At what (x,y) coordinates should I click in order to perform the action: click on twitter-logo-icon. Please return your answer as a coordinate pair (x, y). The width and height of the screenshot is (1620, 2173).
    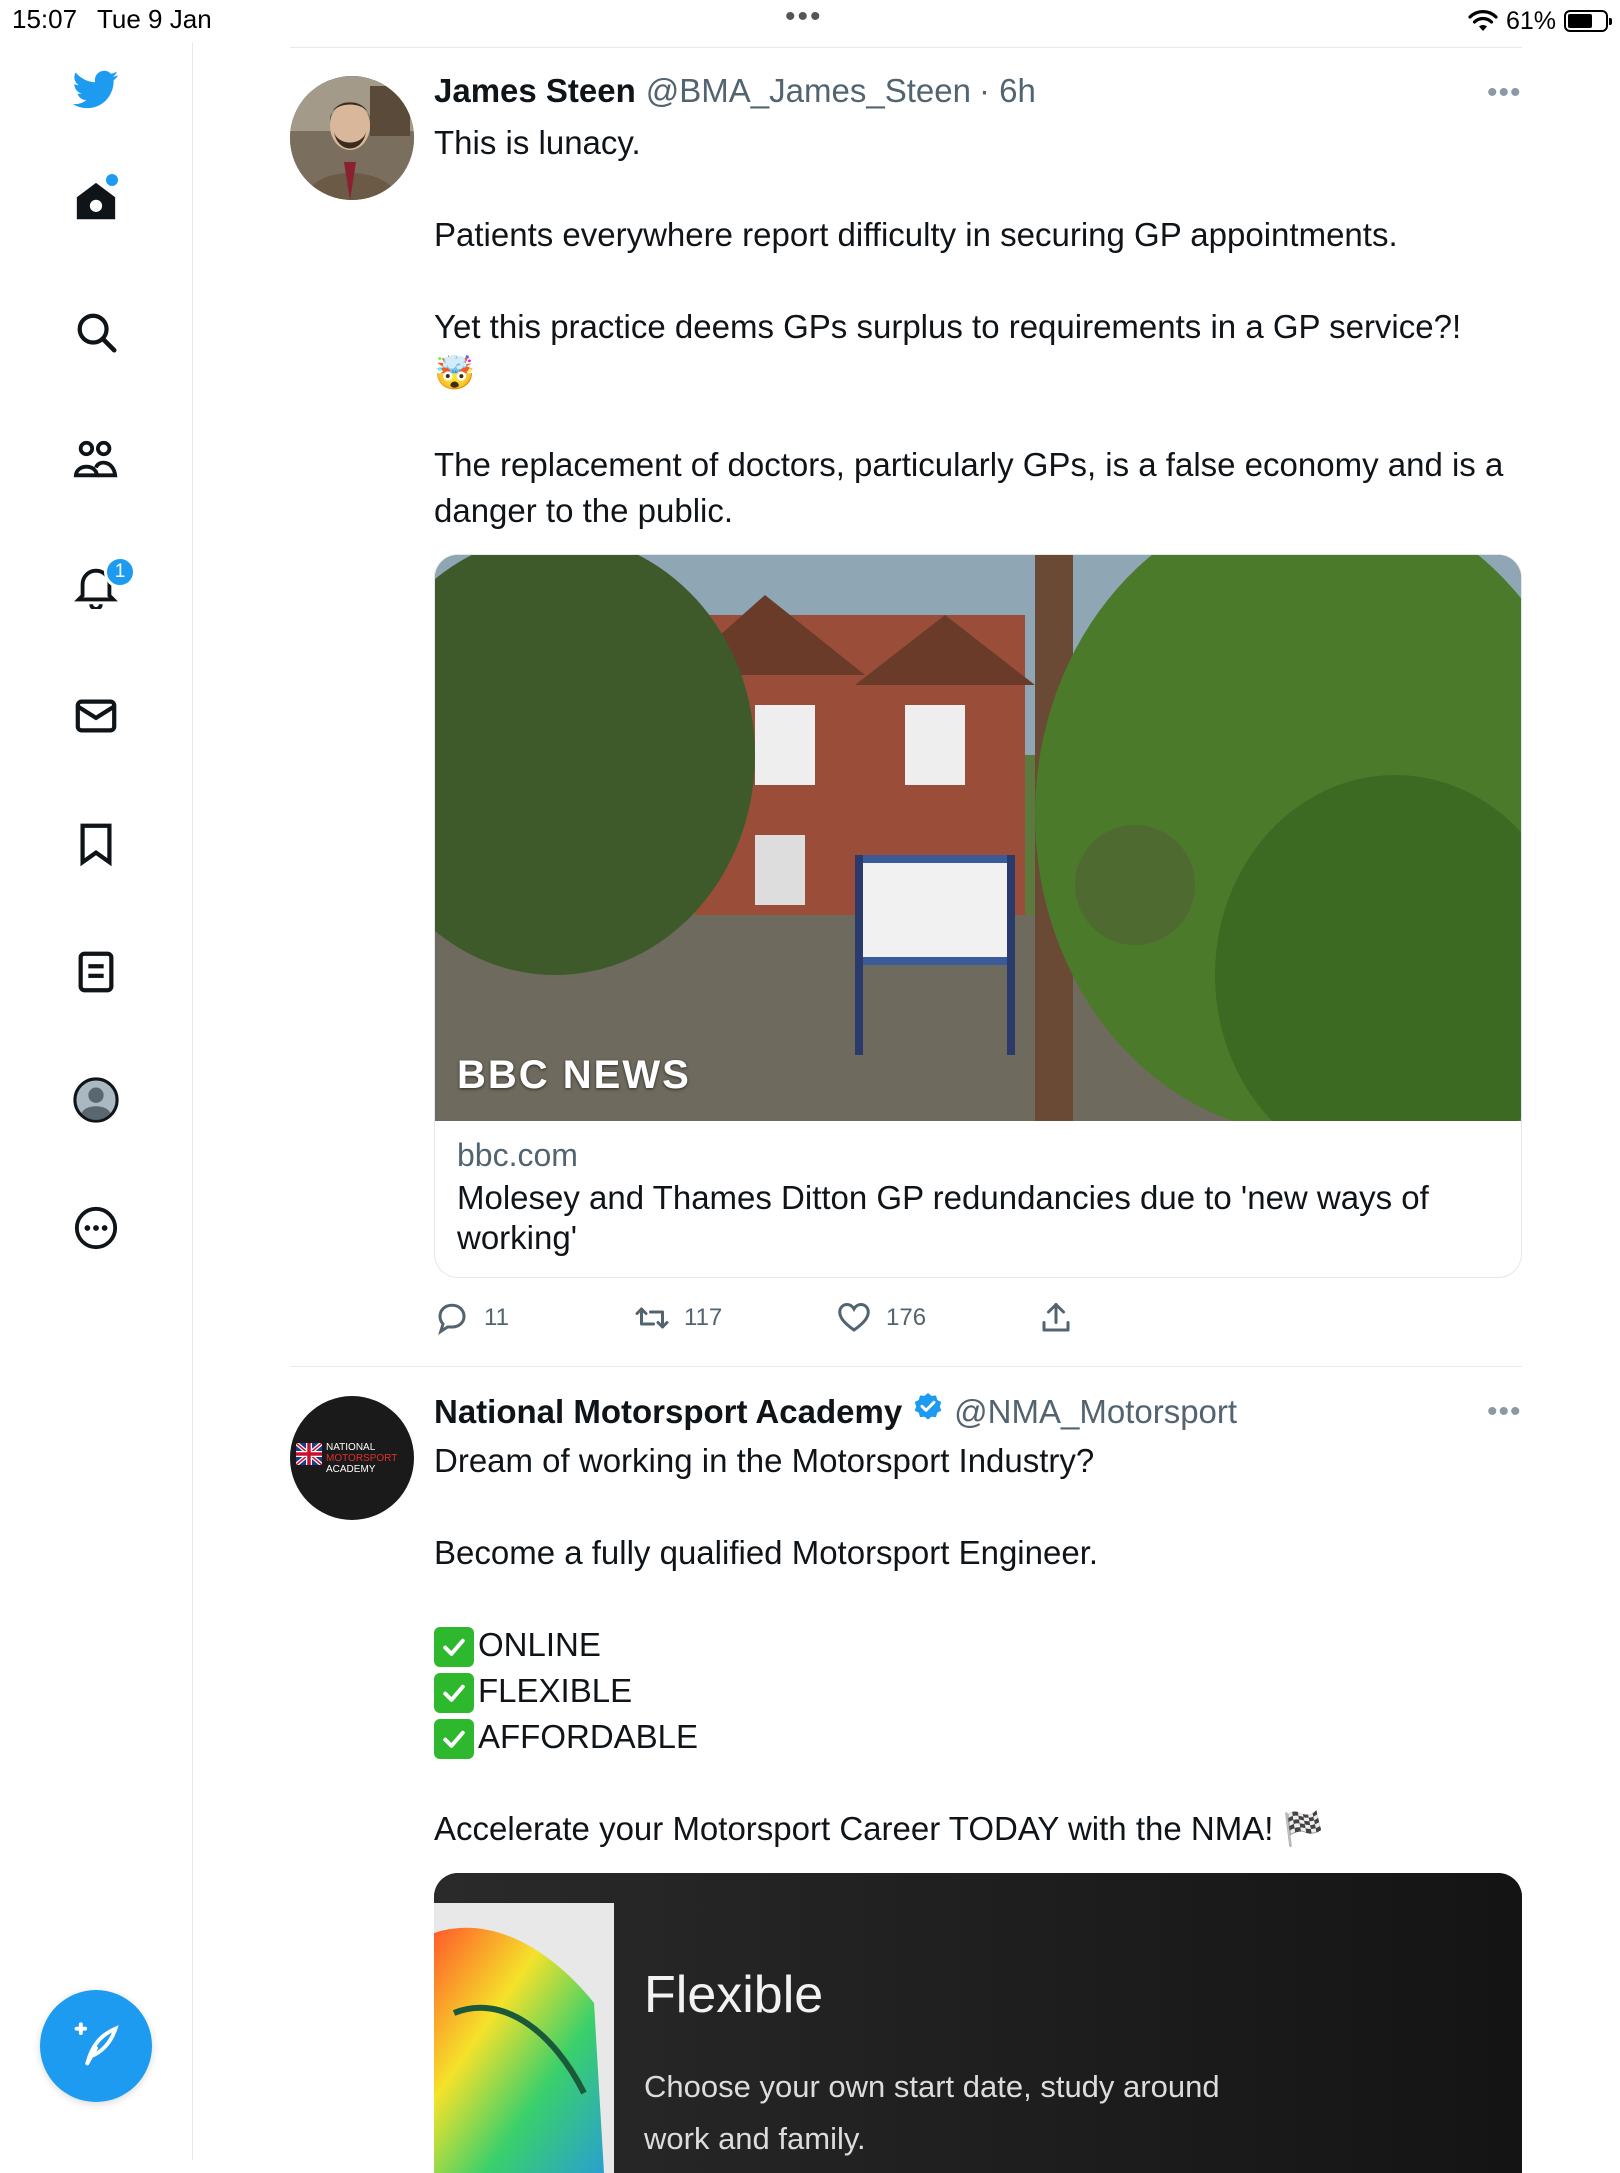
    Looking at the image, I should click on (96, 89).